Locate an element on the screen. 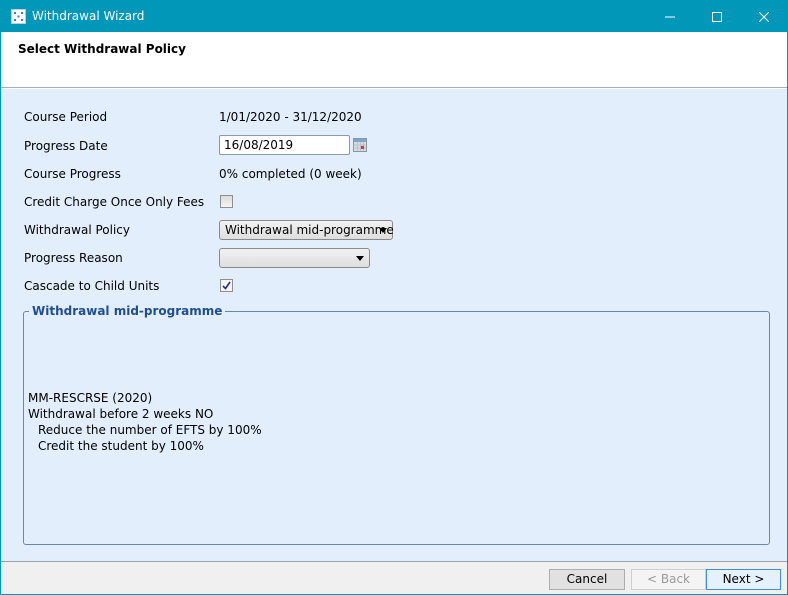  checkmark-icon is located at coordinates (226, 285).